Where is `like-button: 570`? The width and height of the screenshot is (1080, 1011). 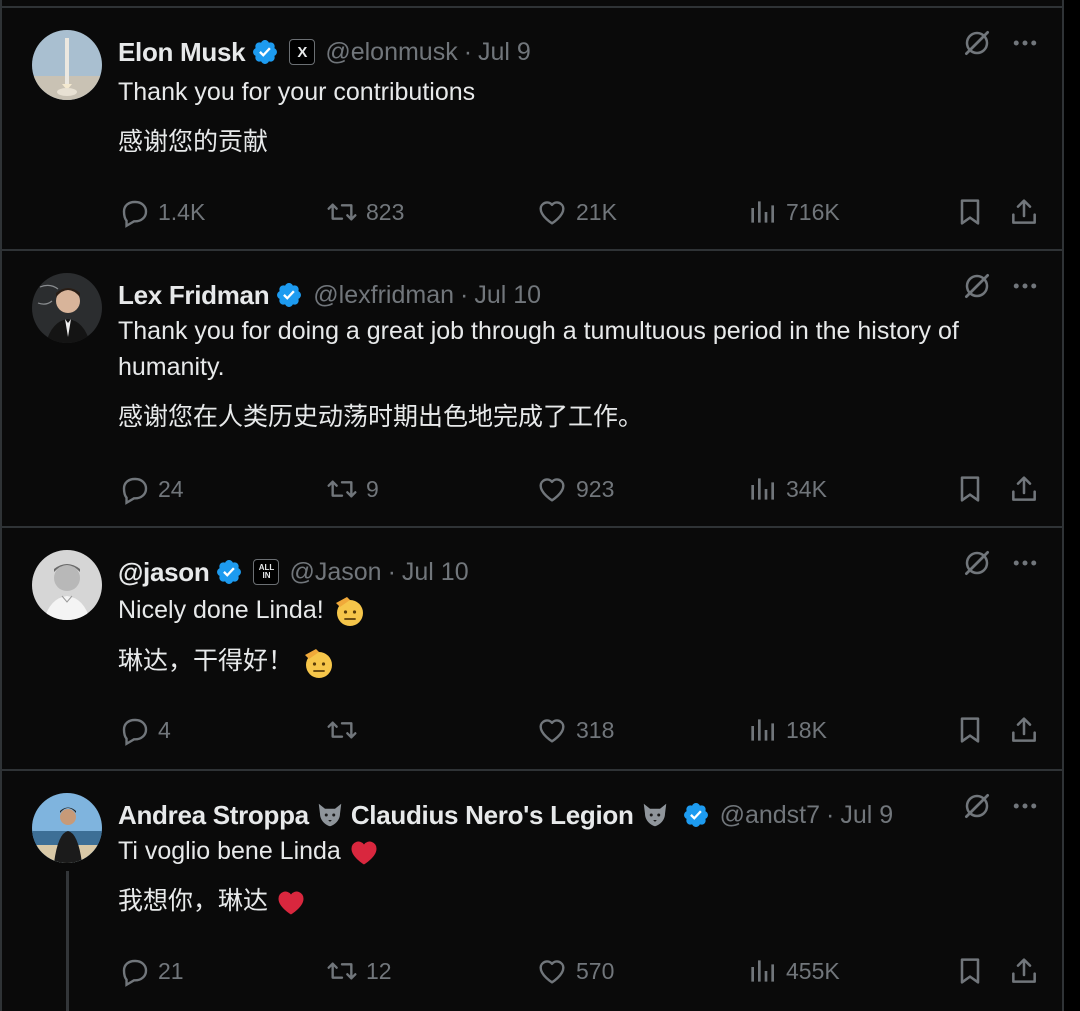 like-button: 570 is located at coordinates (575, 971).